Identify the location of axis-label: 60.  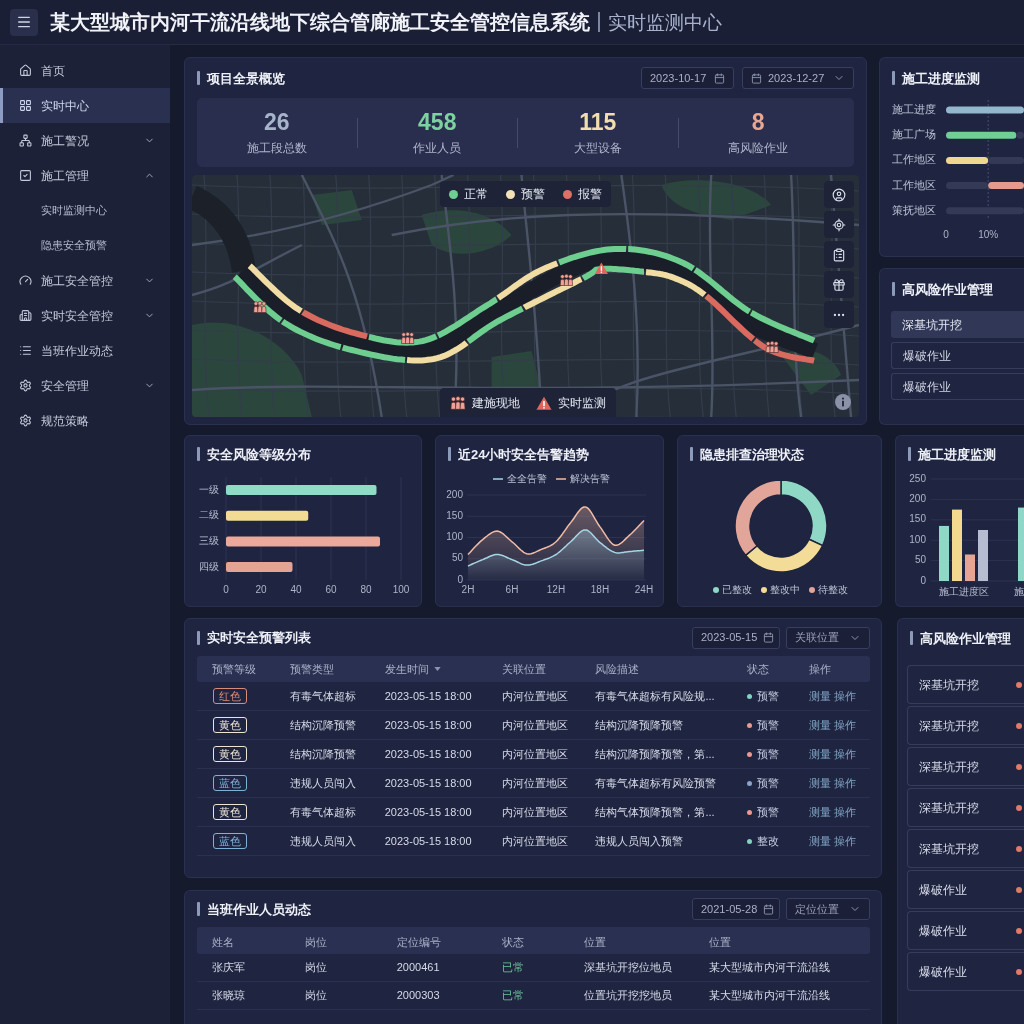
(331, 589).